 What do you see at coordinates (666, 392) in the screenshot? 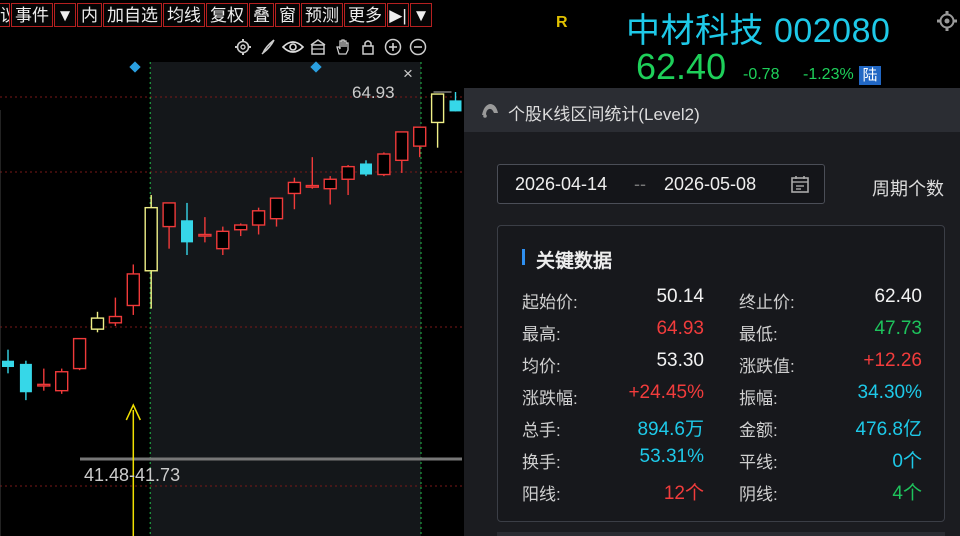
I see `stat-value: +24.45%` at bounding box center [666, 392].